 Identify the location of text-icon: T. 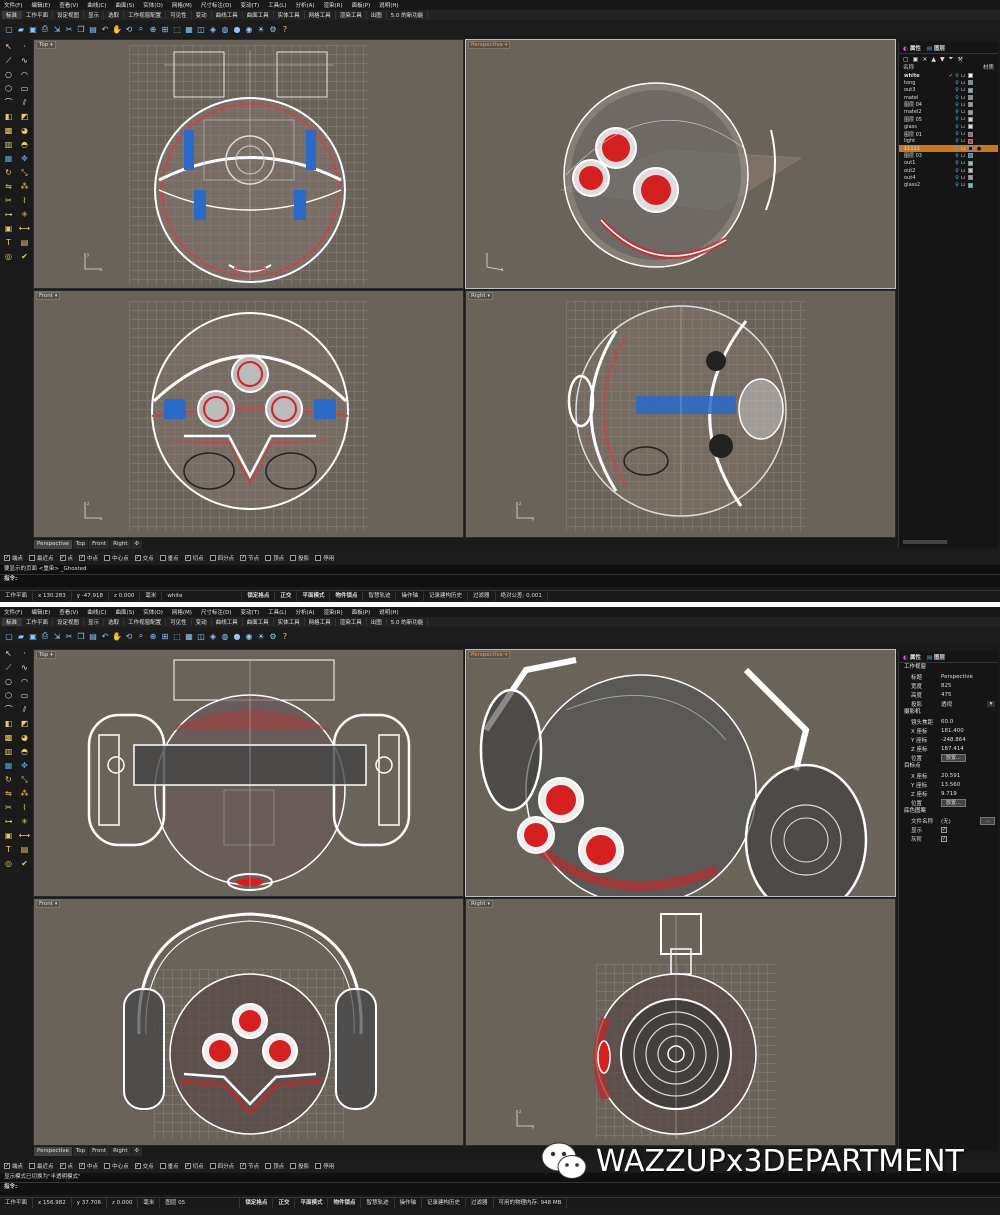
(8, 242).